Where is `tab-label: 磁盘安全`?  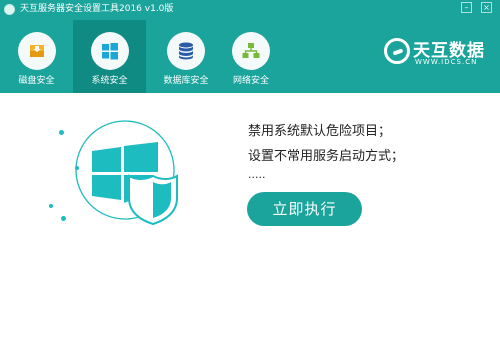 tab-label: 磁盘安全 is located at coordinates (36, 81).